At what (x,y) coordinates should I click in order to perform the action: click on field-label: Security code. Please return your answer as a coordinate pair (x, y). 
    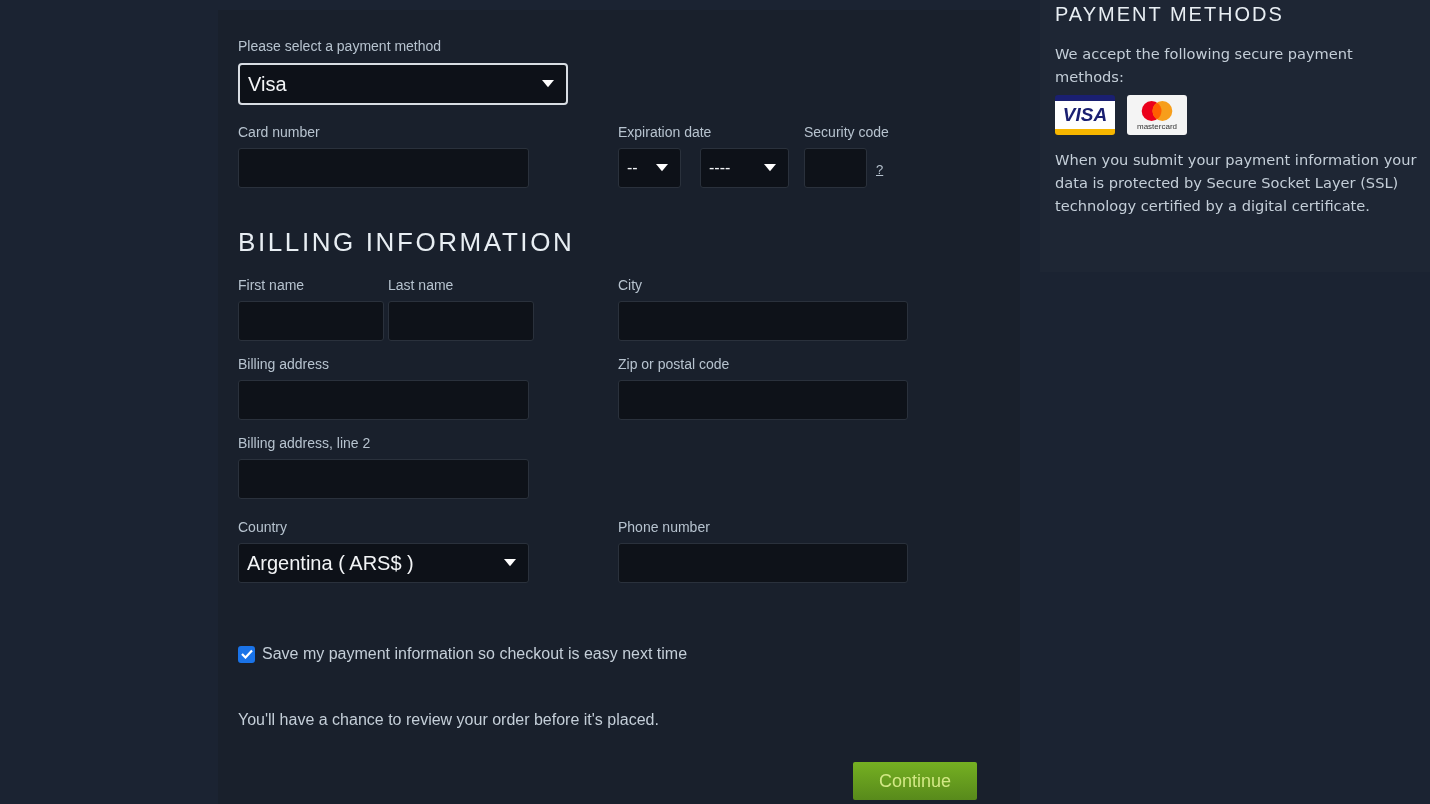
    Looking at the image, I should click on (846, 132).